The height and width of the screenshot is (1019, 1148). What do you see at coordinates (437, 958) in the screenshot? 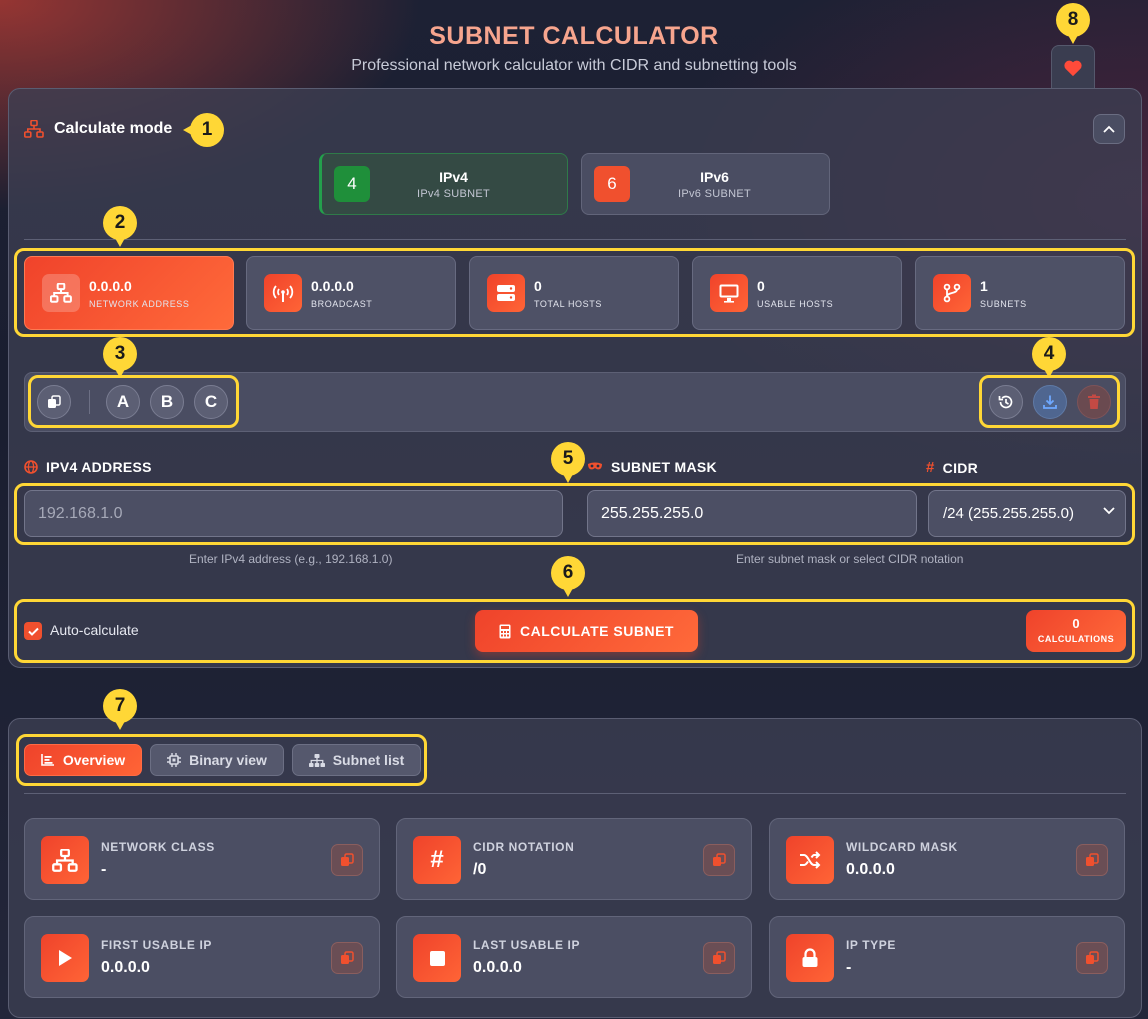
I see `stop-icon` at bounding box center [437, 958].